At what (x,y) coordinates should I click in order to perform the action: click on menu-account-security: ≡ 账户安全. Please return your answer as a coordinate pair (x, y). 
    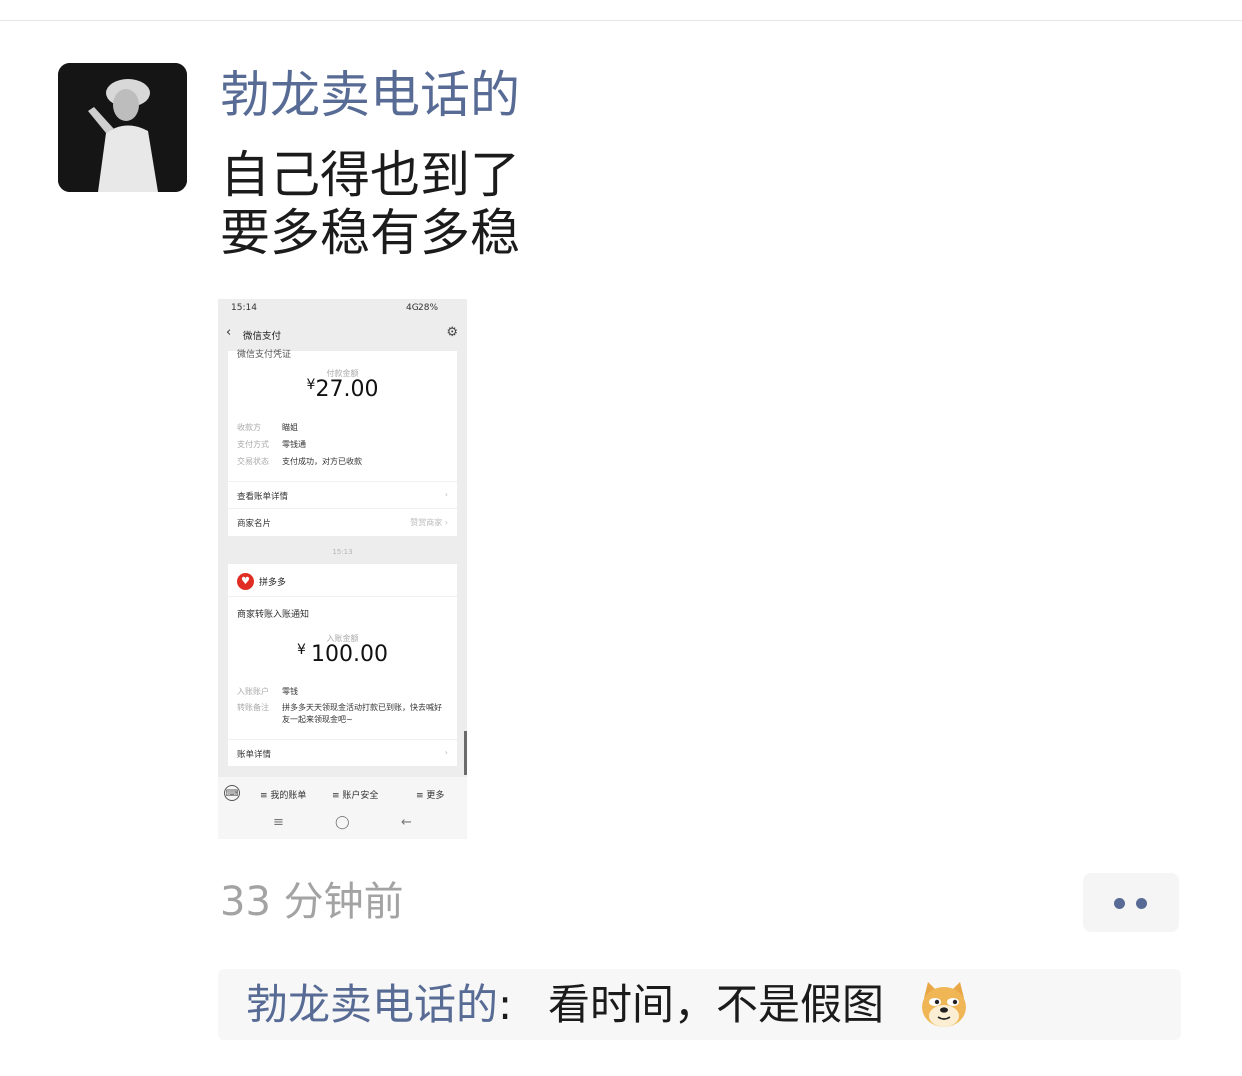
    Looking at the image, I should click on (355, 796).